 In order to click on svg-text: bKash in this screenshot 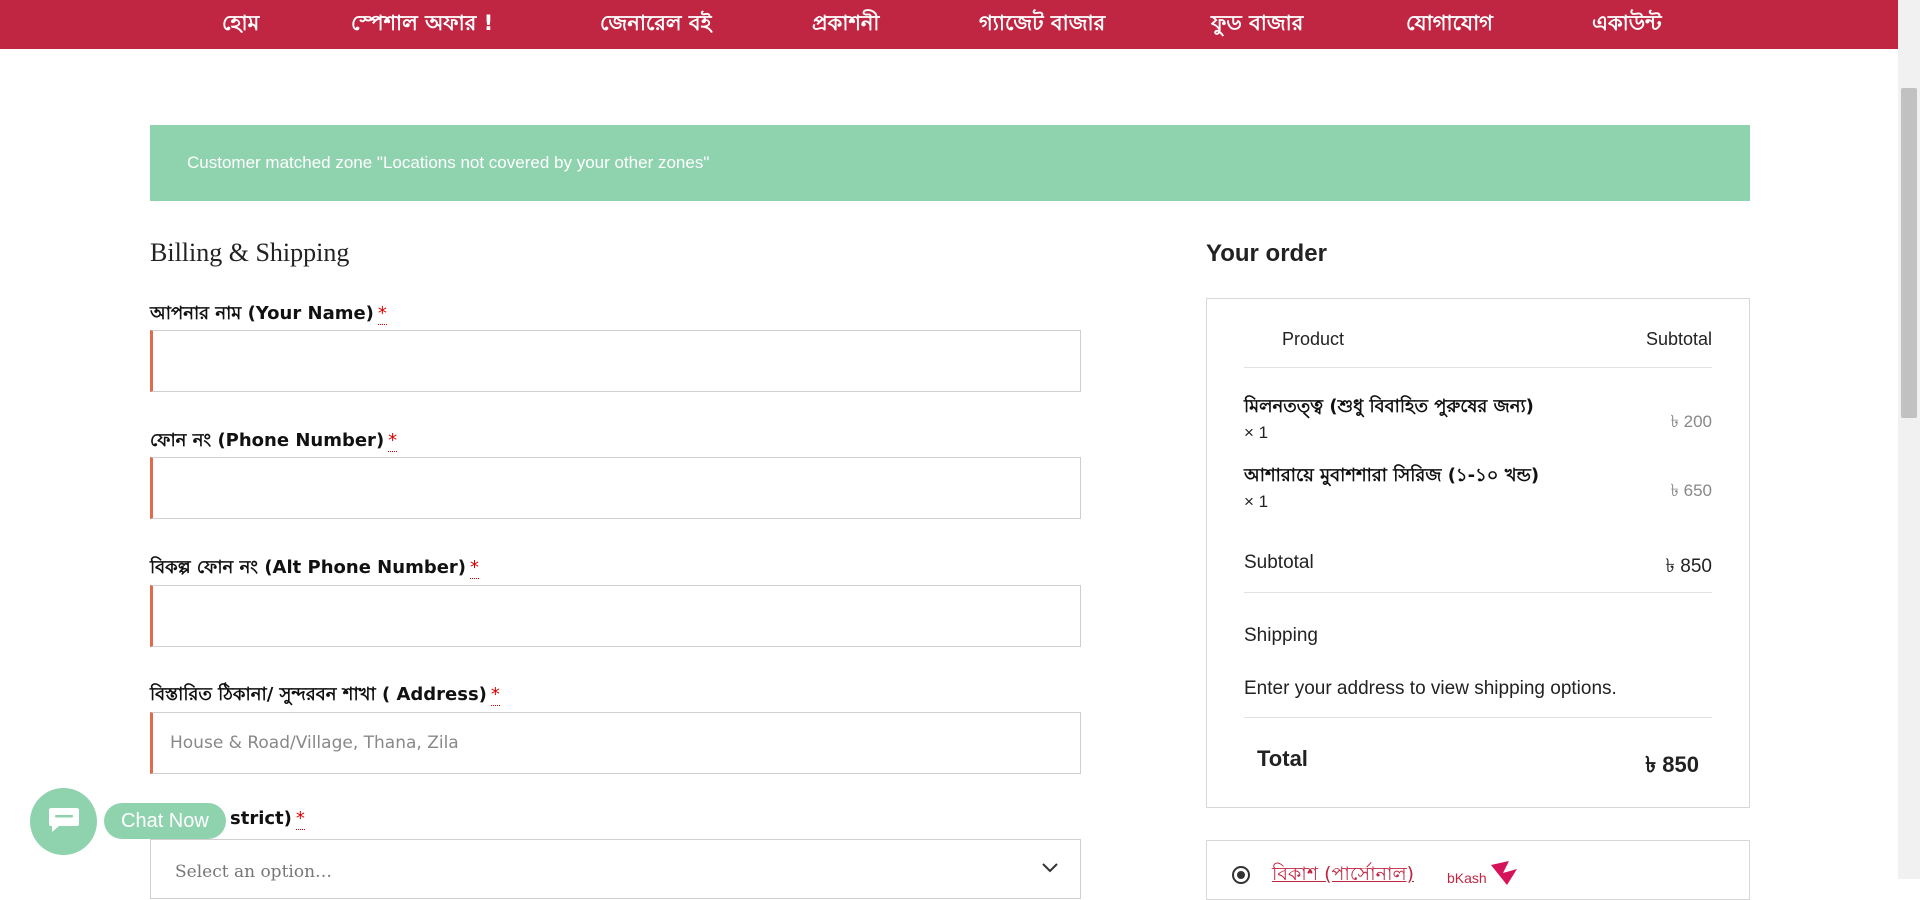, I will do `click(1467, 878)`.